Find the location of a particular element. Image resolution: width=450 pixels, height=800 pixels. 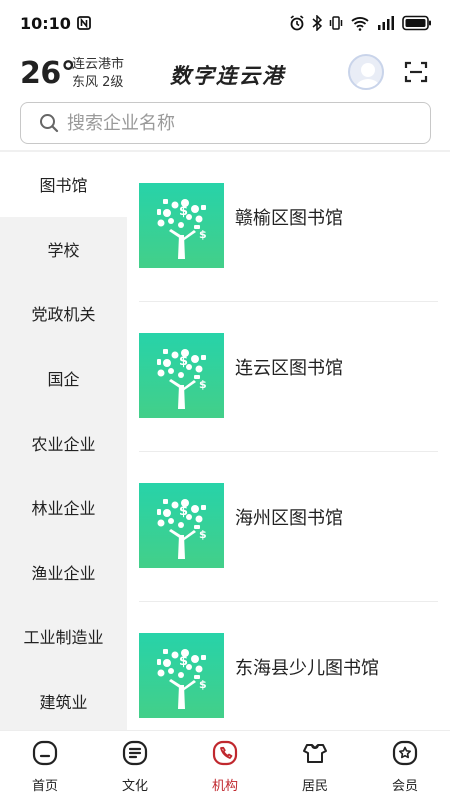

category-label: 工业制造业 is located at coordinates (63, 638).